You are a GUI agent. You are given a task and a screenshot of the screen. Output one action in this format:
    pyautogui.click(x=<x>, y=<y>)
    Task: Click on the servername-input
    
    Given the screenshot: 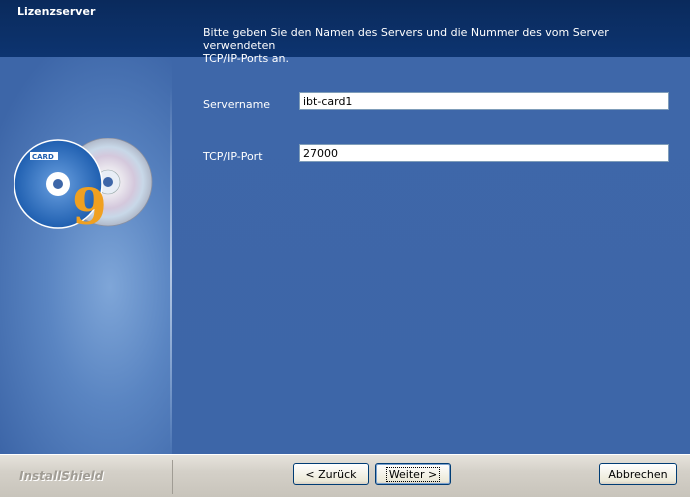 What is the action you would take?
    pyautogui.click(x=484, y=101)
    